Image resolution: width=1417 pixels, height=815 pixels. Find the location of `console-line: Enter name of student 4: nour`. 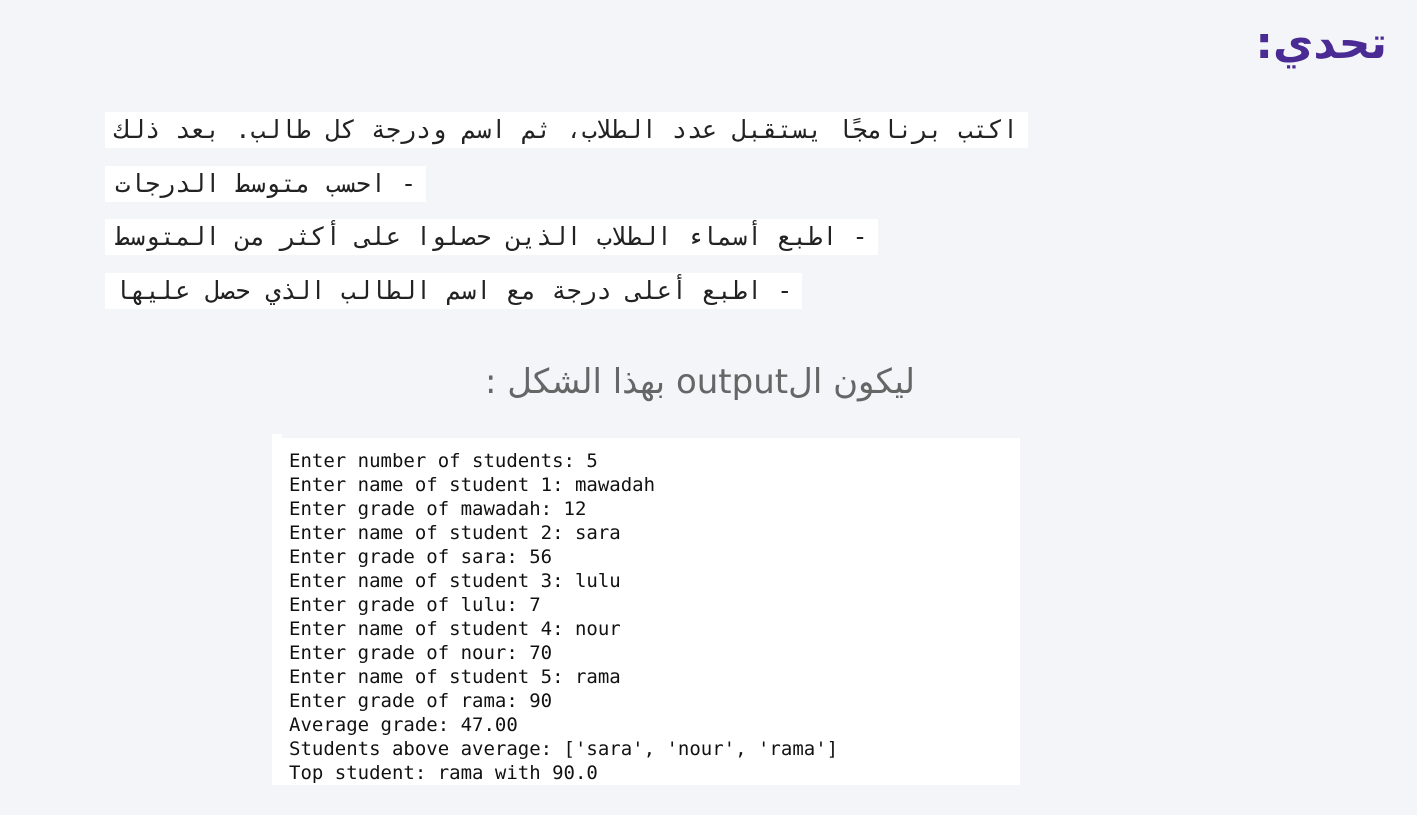

console-line: Enter name of student 4: nour is located at coordinates (455, 629).